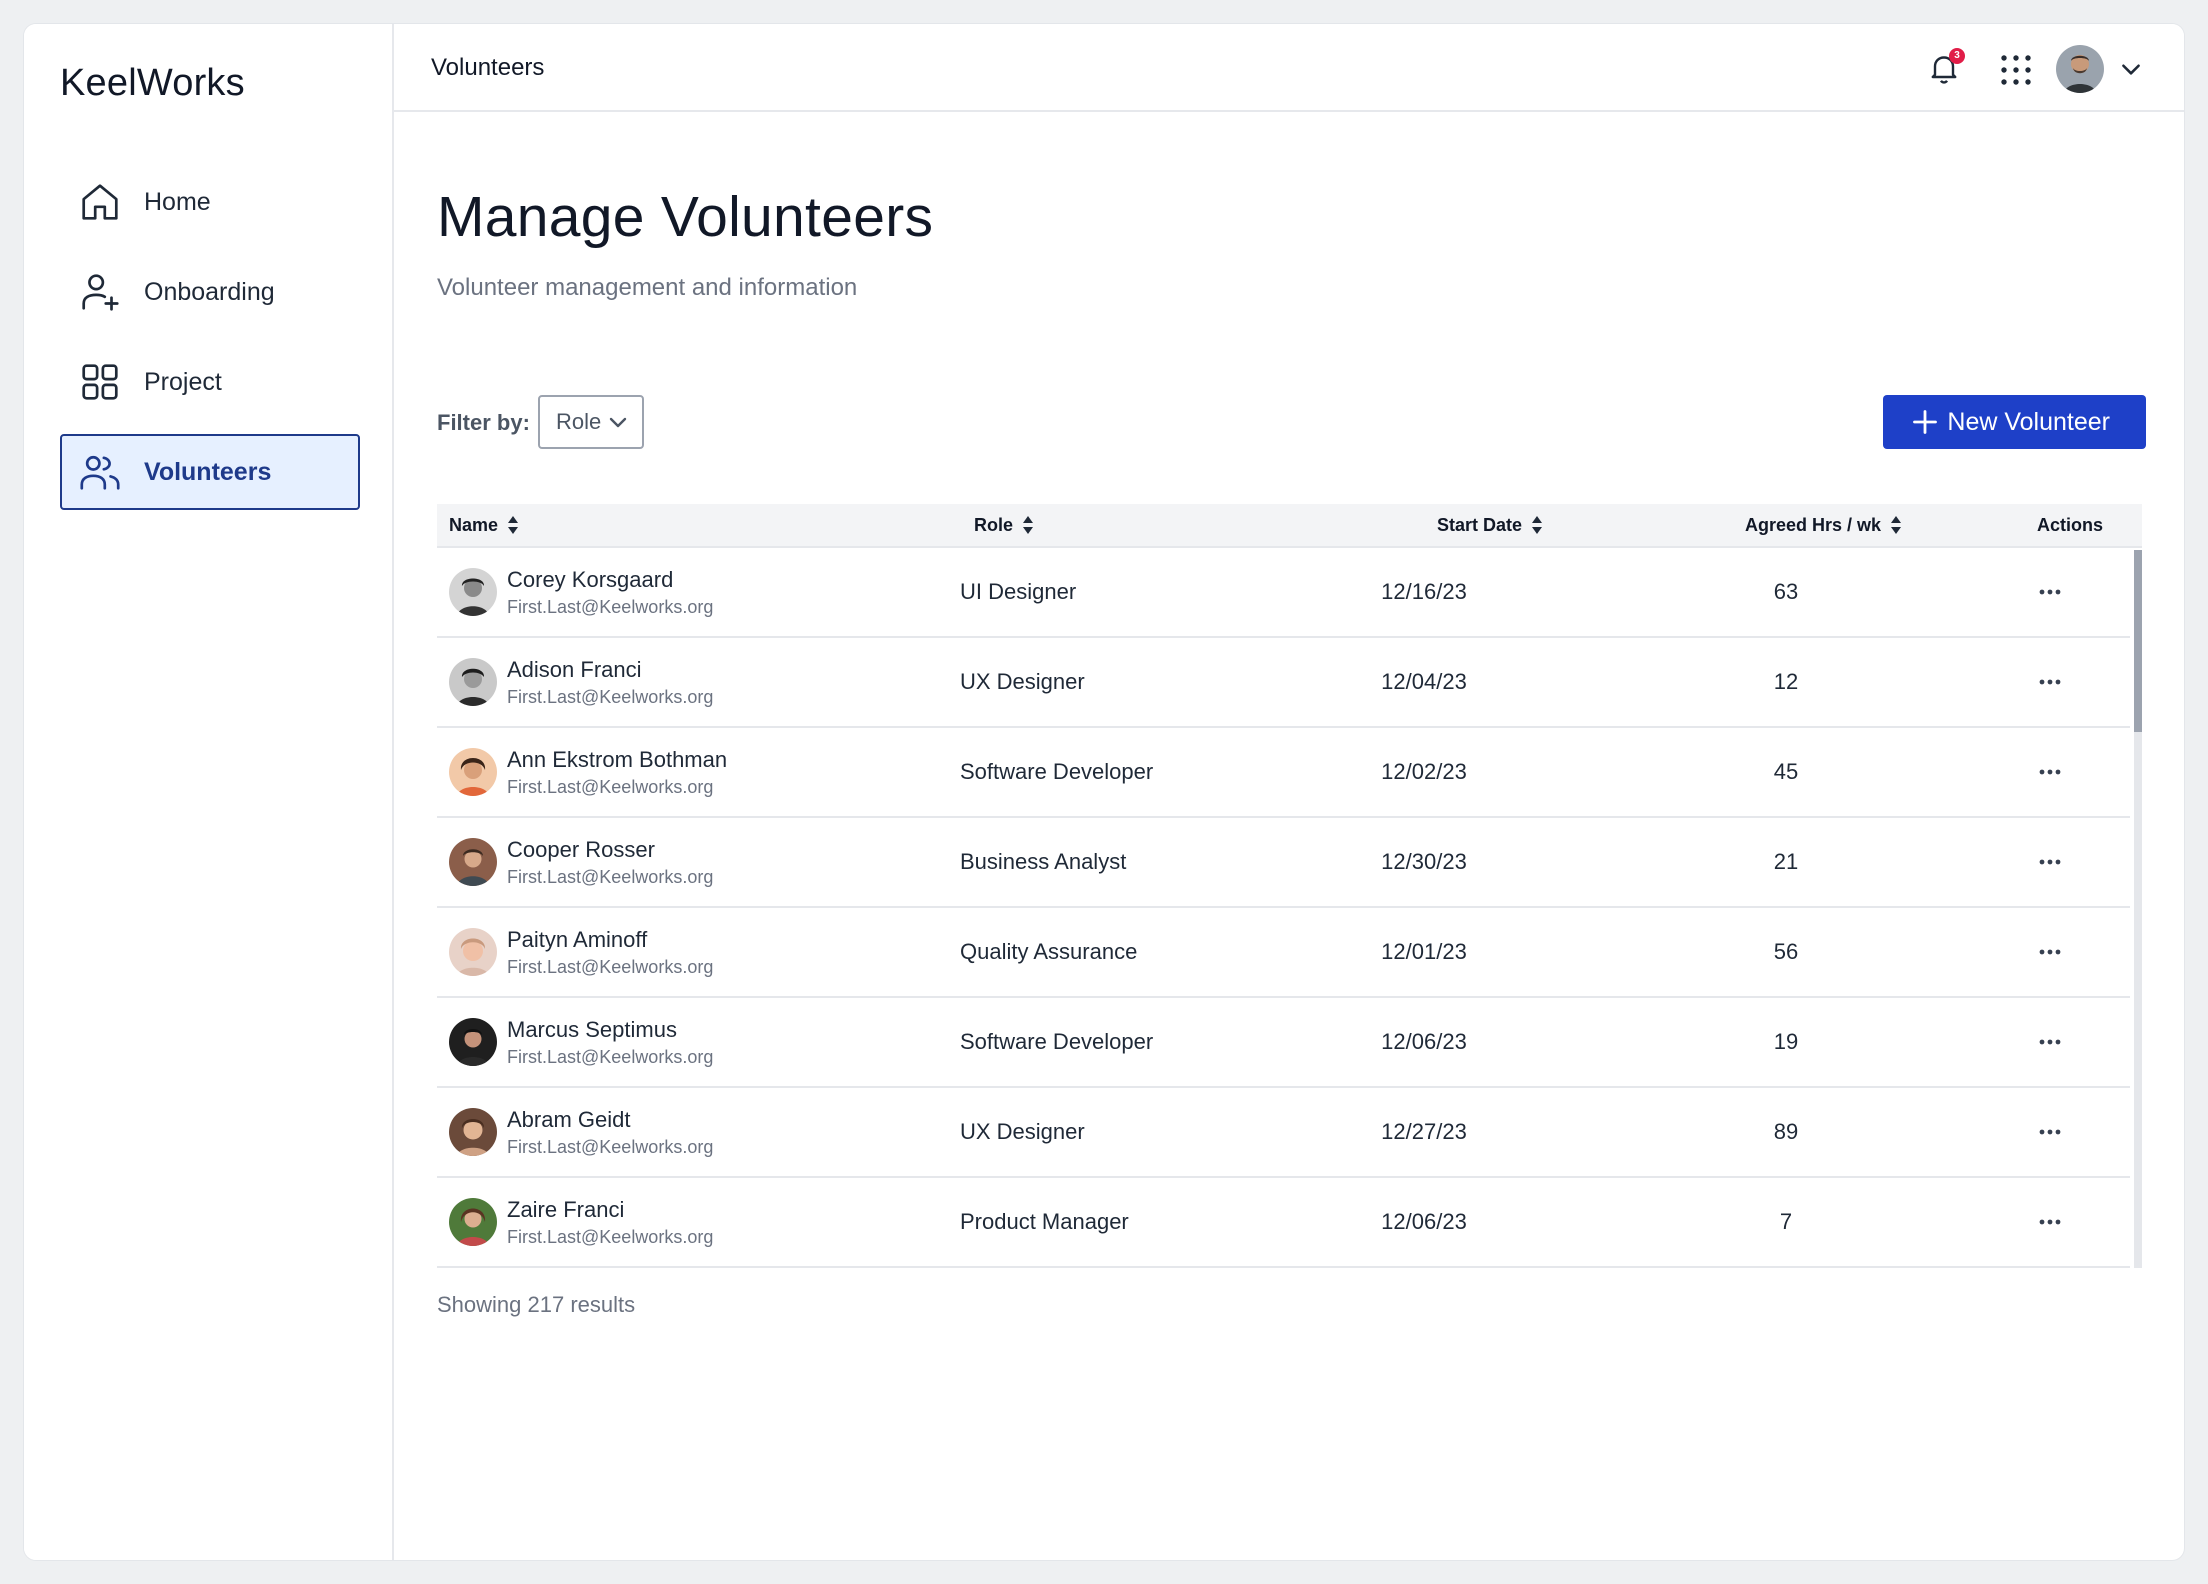 The image size is (2208, 1584). I want to click on user-plus-icon, so click(100, 292).